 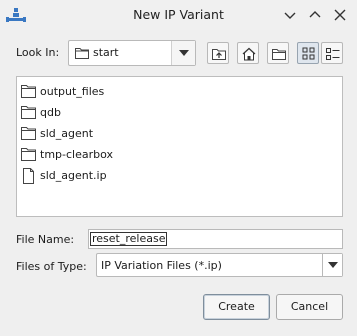 What do you see at coordinates (332, 53) in the screenshot?
I see `details-view-button` at bounding box center [332, 53].